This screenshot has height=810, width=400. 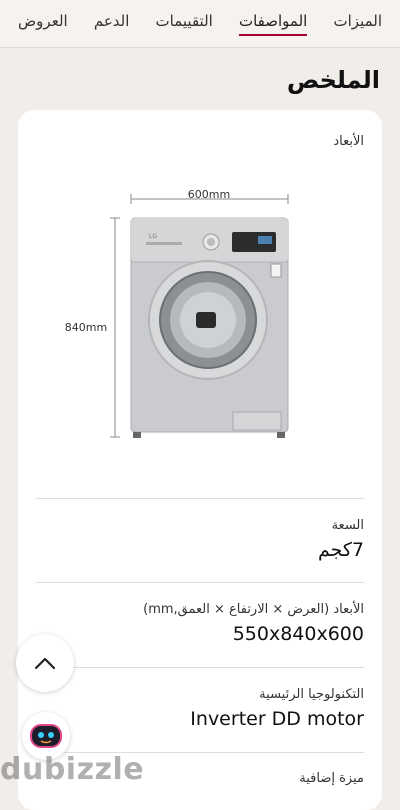 I want to click on tab-bar: الميزات المواصفات التقييمات الدعم العروض, so click(x=200, y=24).